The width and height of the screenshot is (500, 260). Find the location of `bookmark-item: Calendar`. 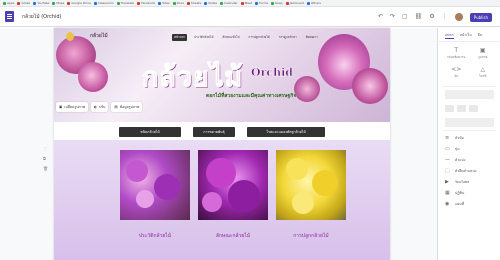

bookmark-item: Calendar is located at coordinates (229, 3).